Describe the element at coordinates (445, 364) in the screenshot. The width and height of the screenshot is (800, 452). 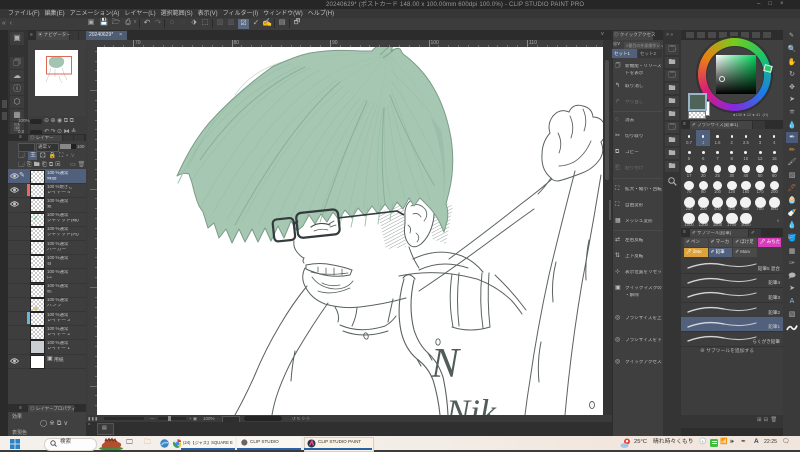
I see `svg-text: N` at that location.